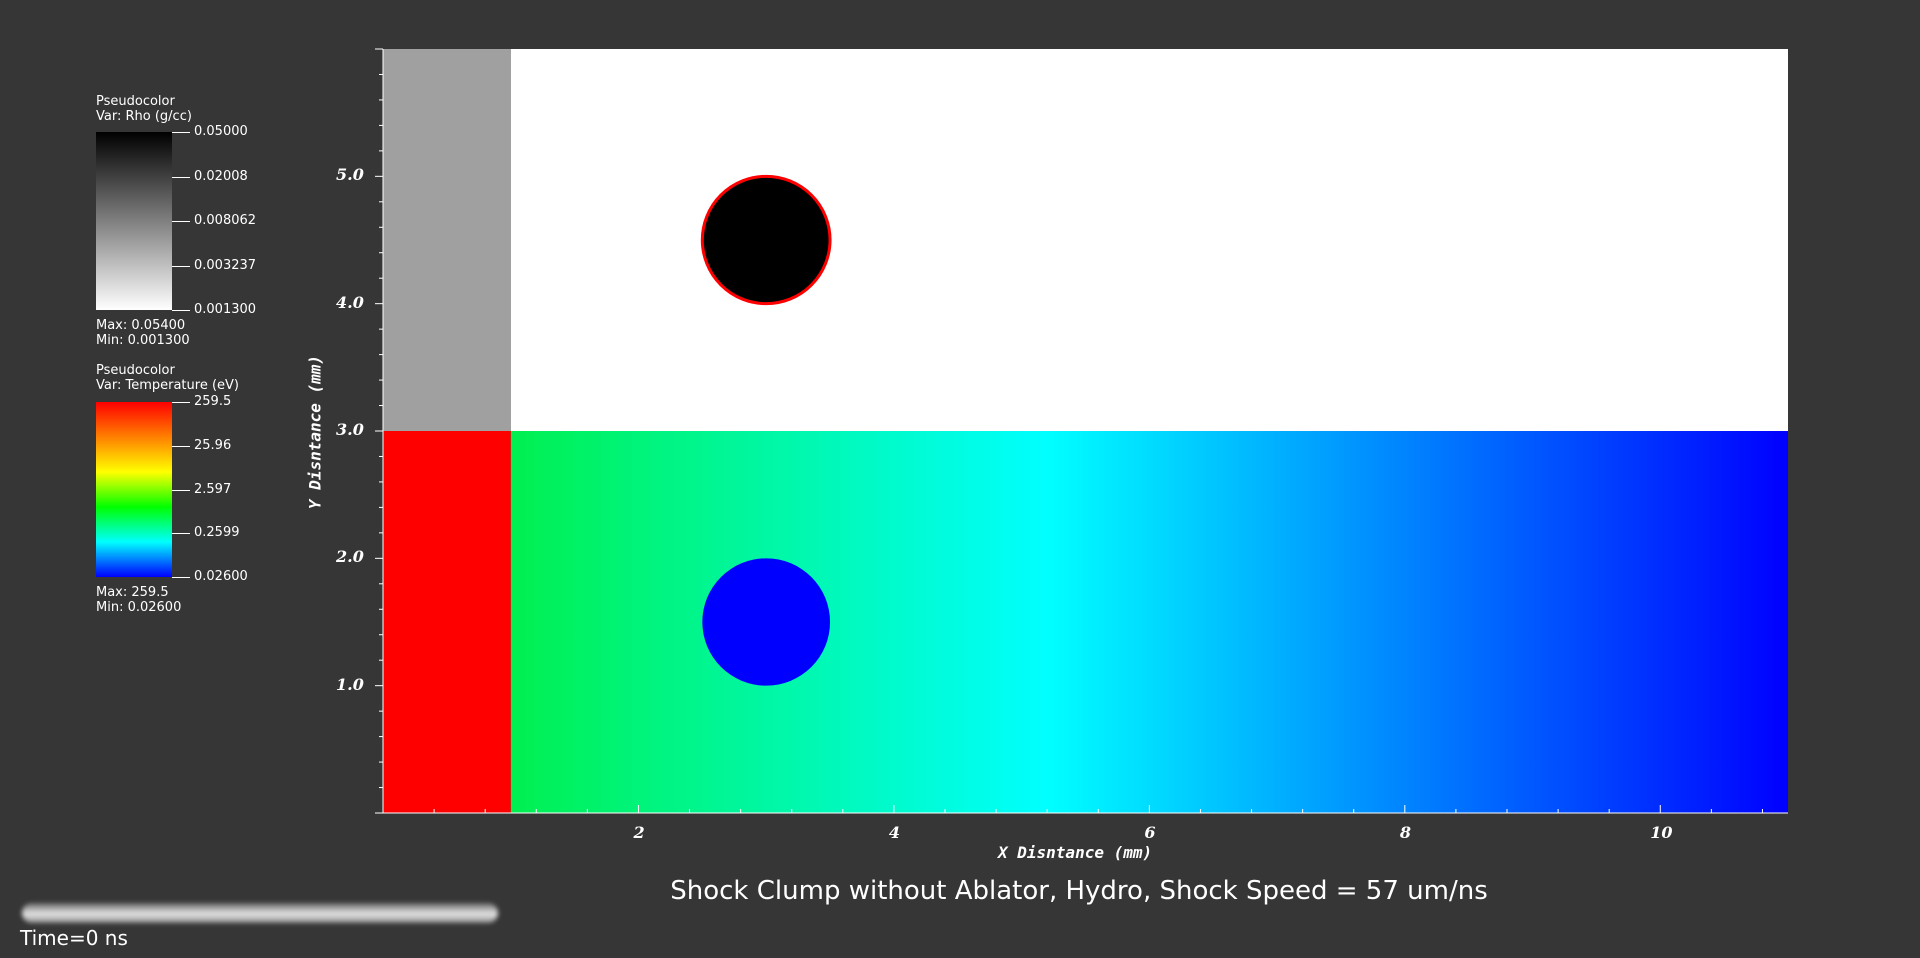 The height and width of the screenshot is (958, 1920). What do you see at coordinates (1075, 852) in the screenshot?
I see `x-axis-title: X Disntance (mm)` at bounding box center [1075, 852].